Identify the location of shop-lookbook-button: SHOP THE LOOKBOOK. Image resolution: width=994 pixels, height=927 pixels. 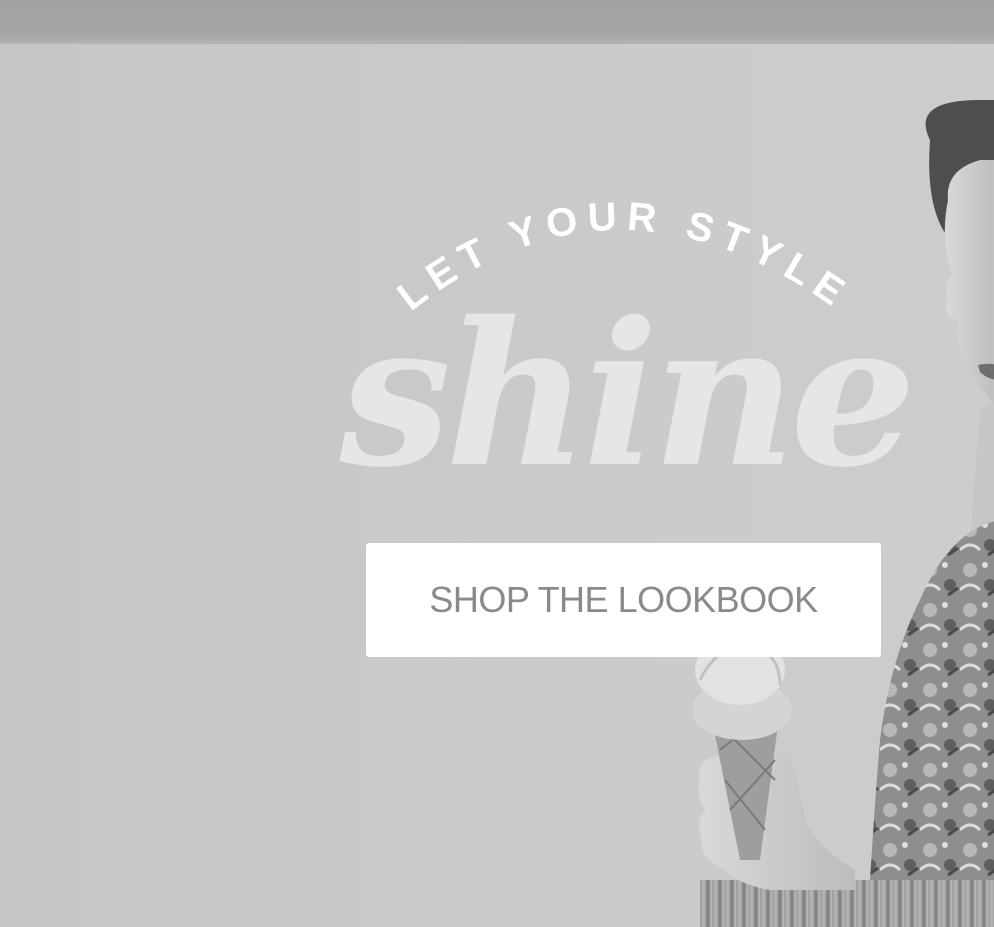
(623, 600).